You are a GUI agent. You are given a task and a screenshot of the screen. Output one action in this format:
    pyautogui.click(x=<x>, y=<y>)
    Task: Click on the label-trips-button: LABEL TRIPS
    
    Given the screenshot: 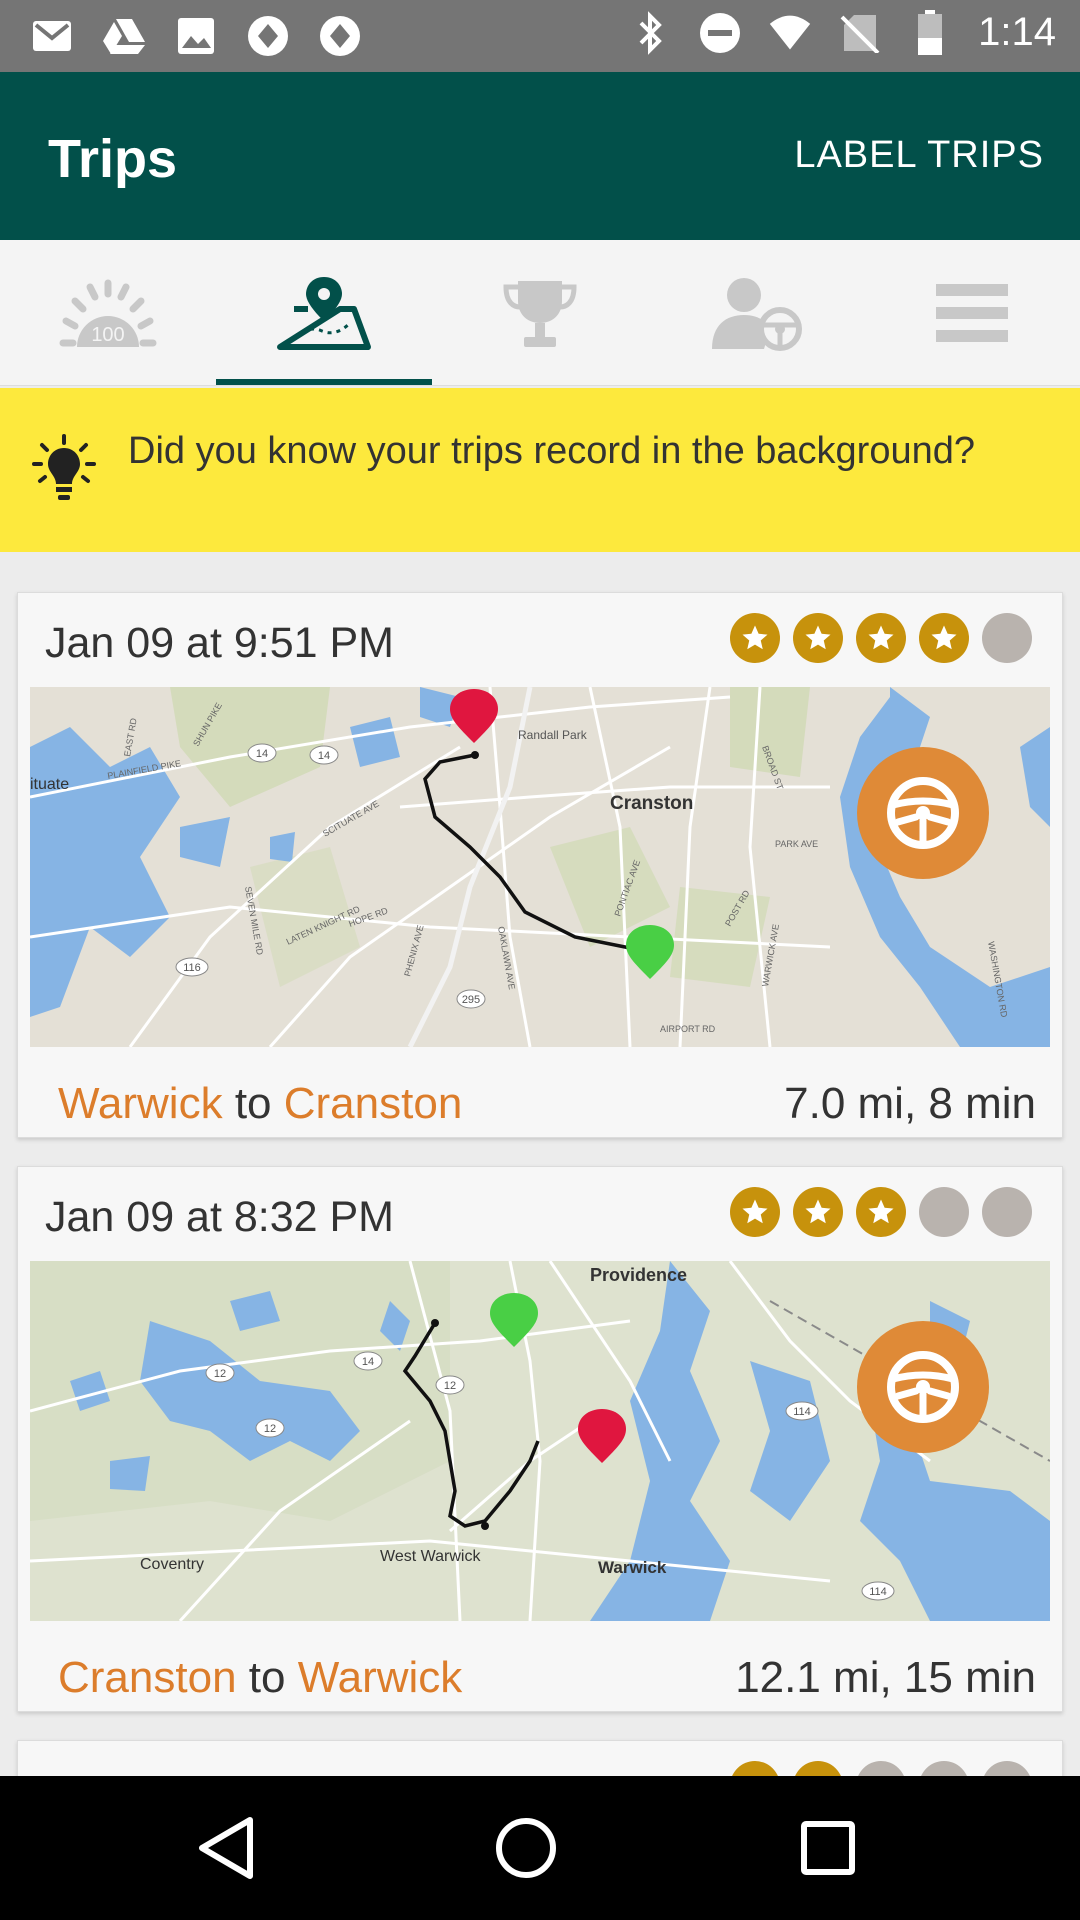 What is the action you would take?
    pyautogui.click(x=919, y=155)
    